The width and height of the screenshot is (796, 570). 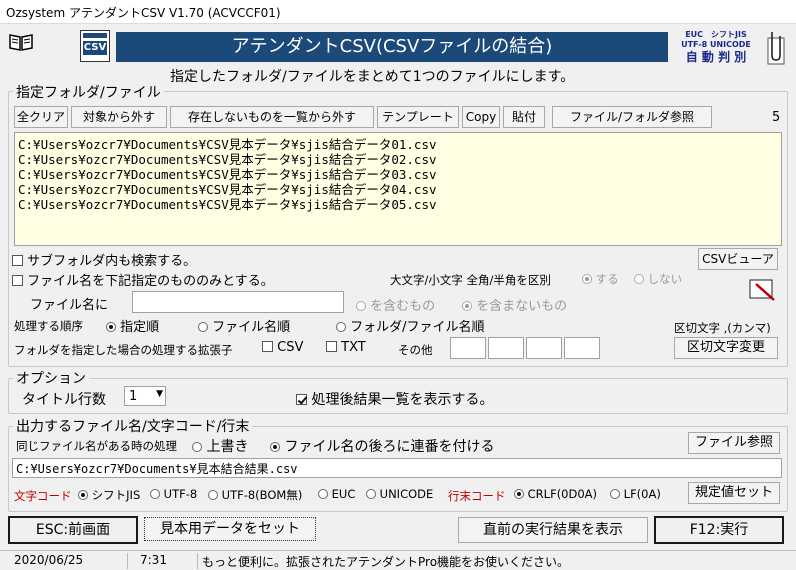 I want to click on show-result-checkbox: 処理後結果一覧を表示する。, so click(x=394, y=399).